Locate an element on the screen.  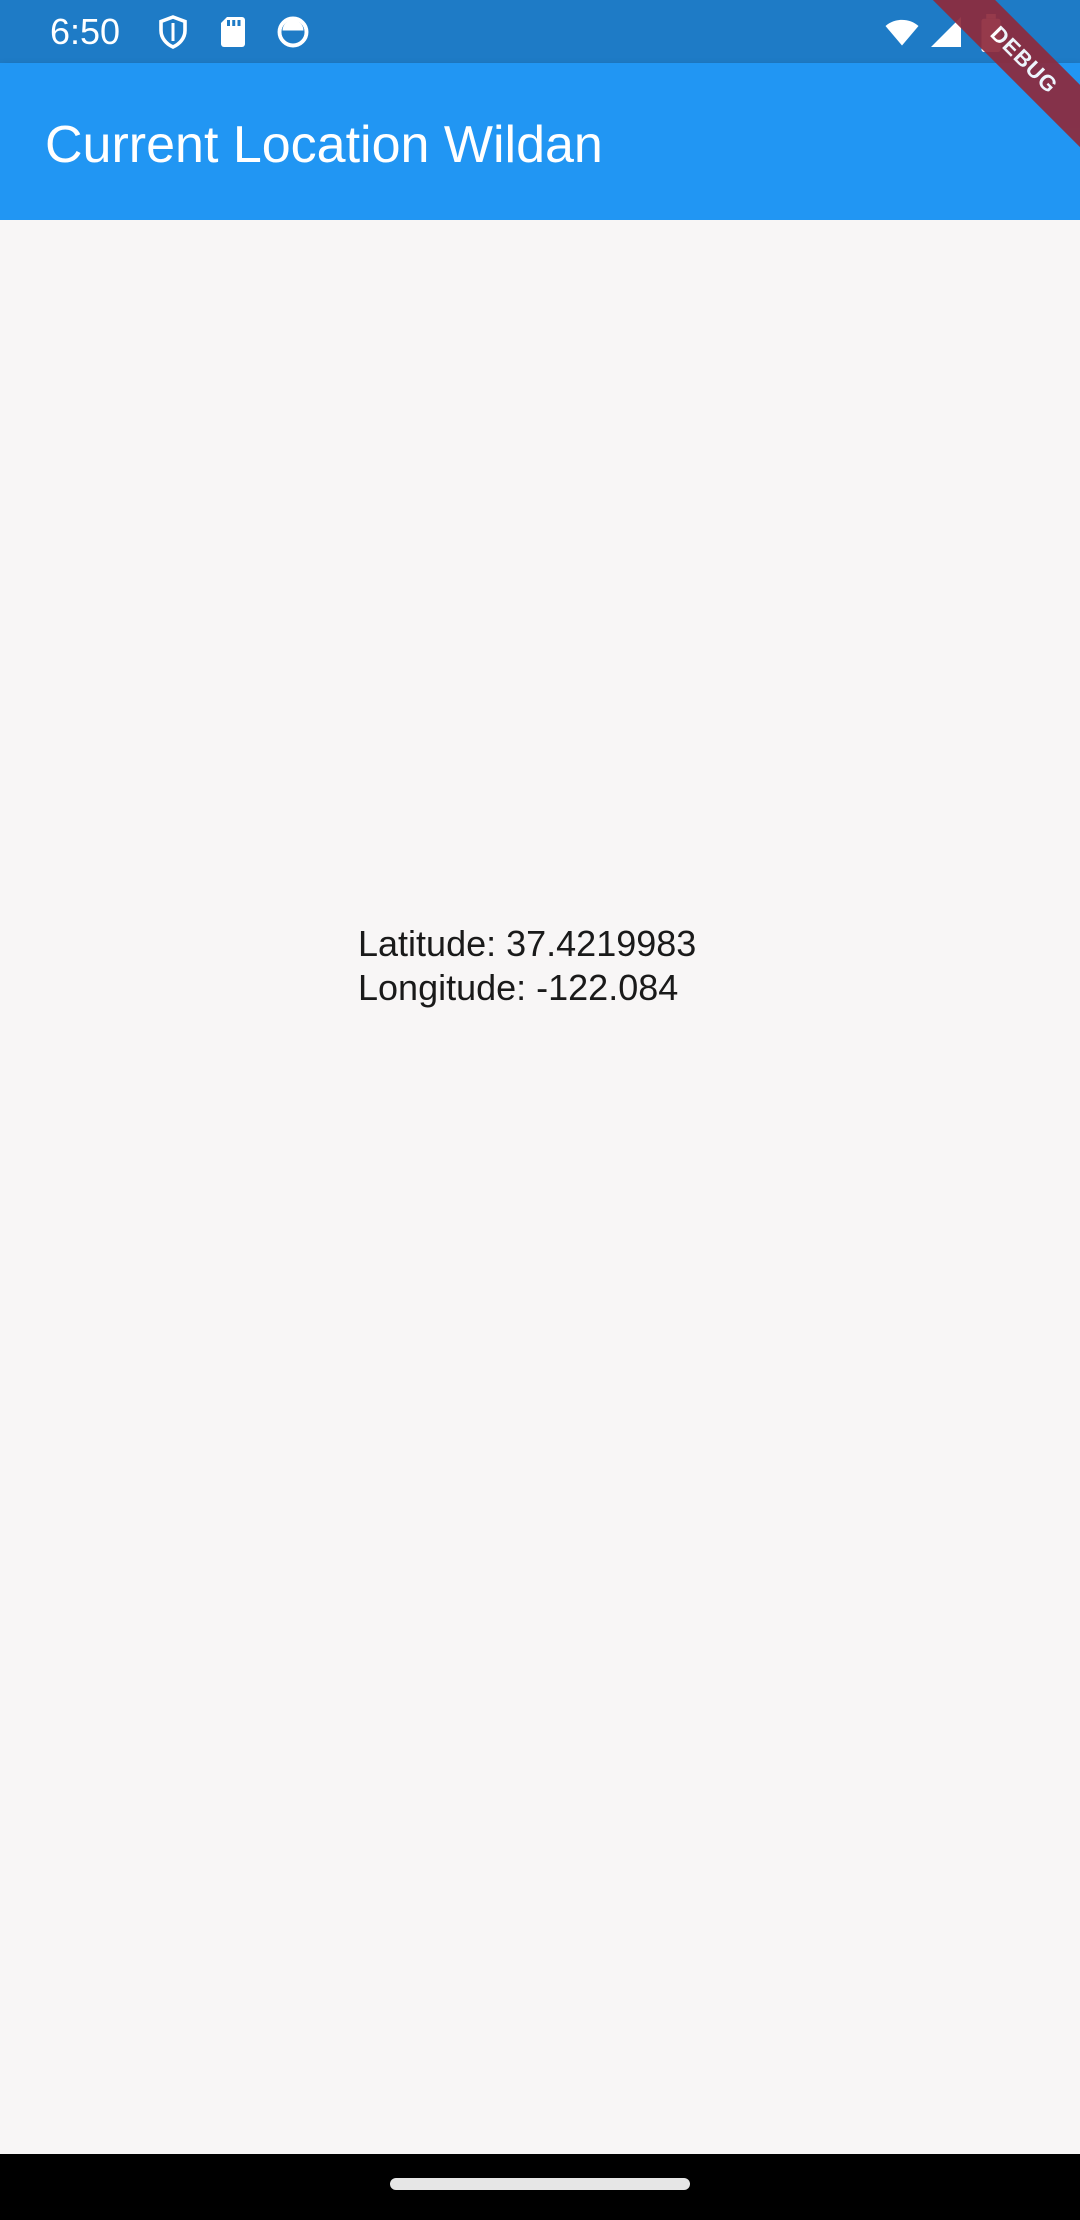
debug-banner: DEBUG is located at coordinates (1000, 80).